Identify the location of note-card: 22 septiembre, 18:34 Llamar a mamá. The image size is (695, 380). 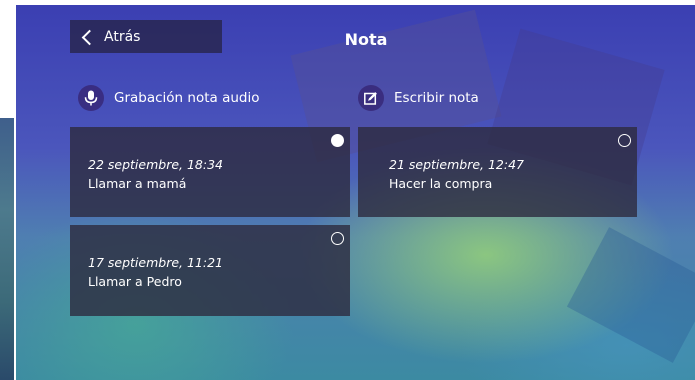
(210, 172).